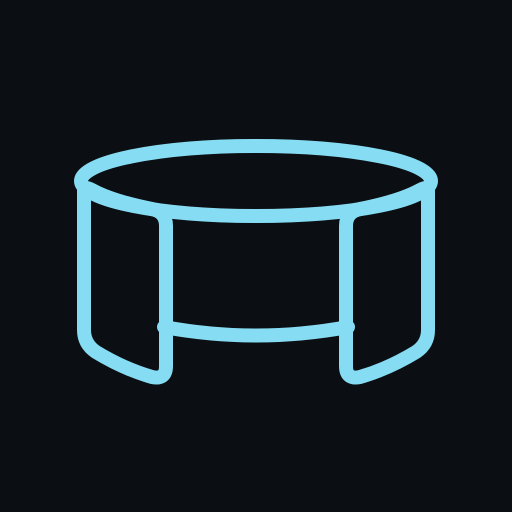  What do you see at coordinates (256, 331) in the screenshot?
I see `cylinder-bottom-back-arc` at bounding box center [256, 331].